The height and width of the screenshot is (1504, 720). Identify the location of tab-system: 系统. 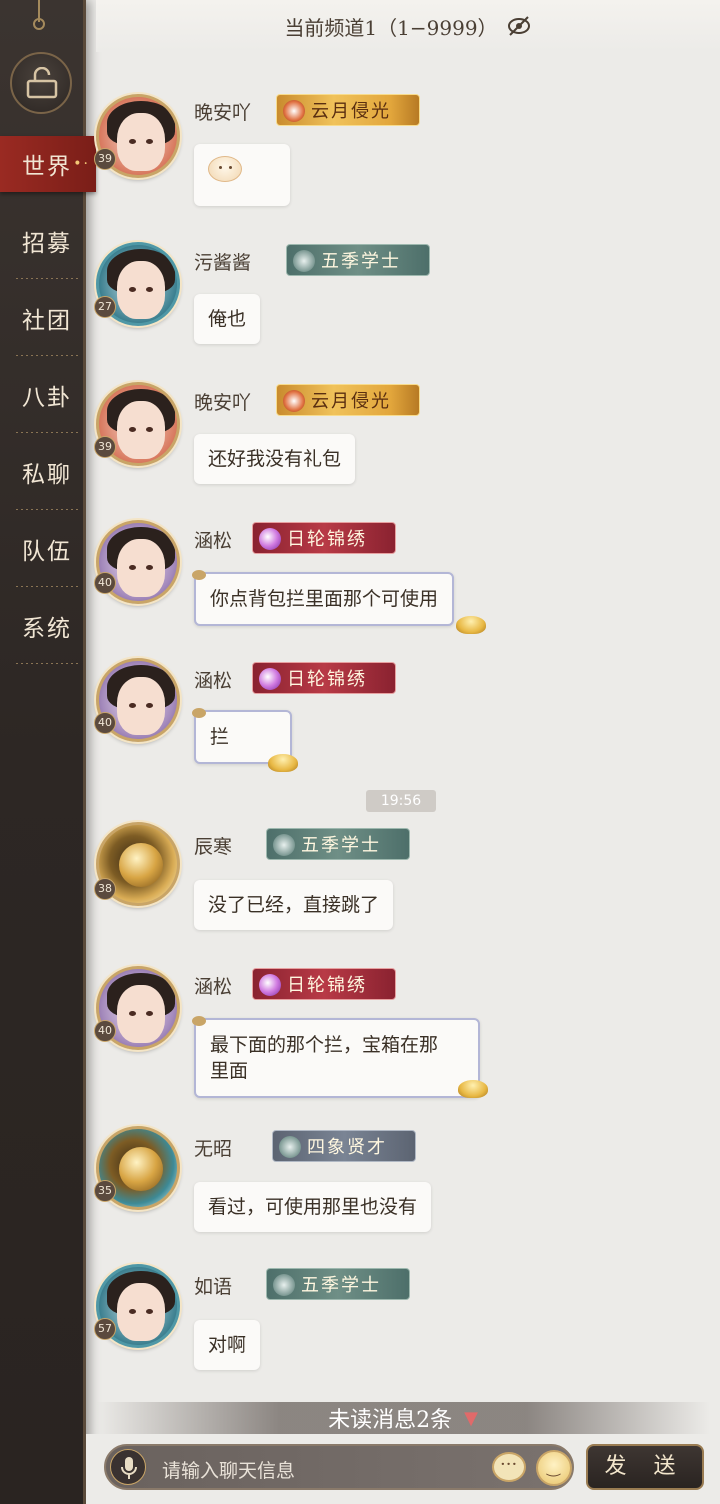
(43, 625).